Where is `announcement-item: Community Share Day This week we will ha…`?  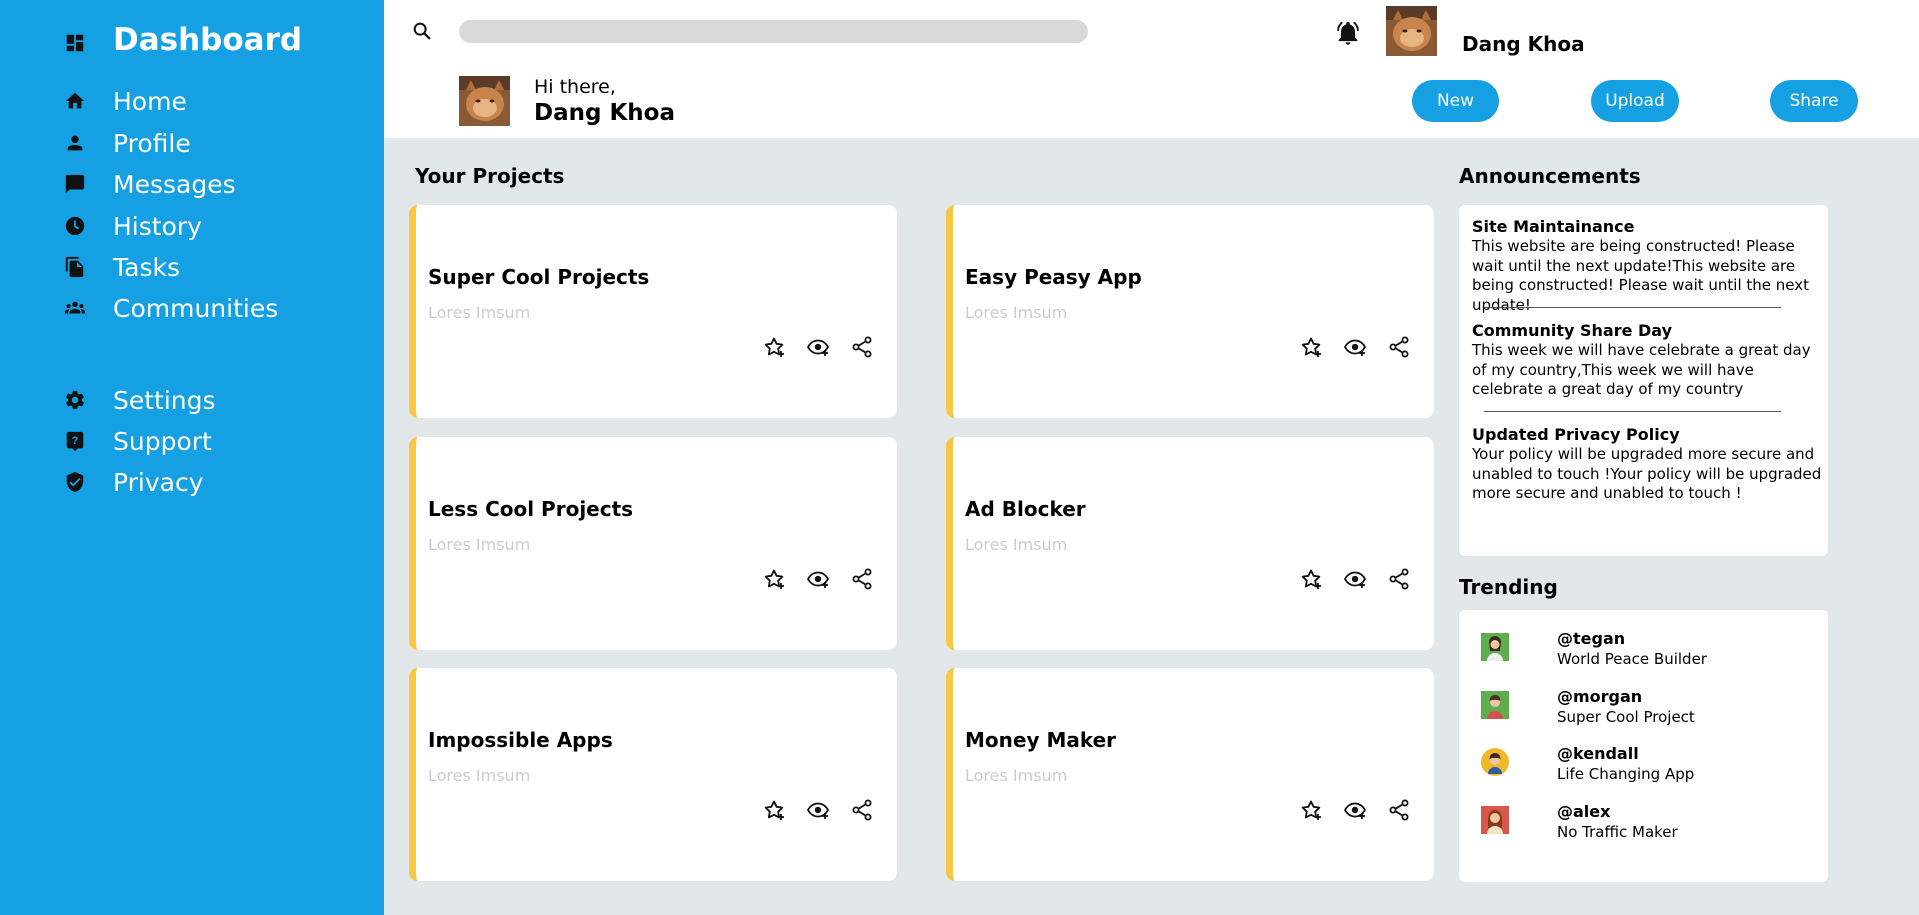 announcement-item: Community Share Day This week we will ha… is located at coordinates (1647, 360).